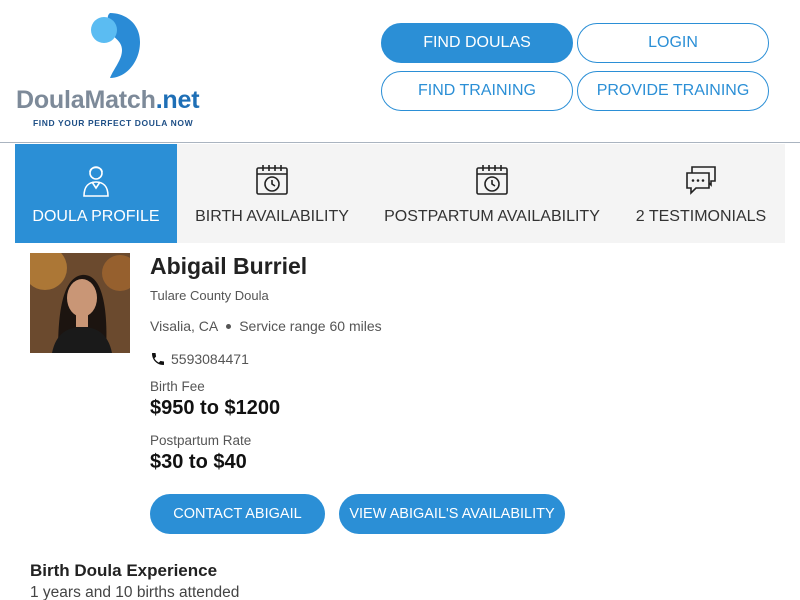 The image size is (800, 600). I want to click on service-range: Service range 60 miles, so click(310, 326).